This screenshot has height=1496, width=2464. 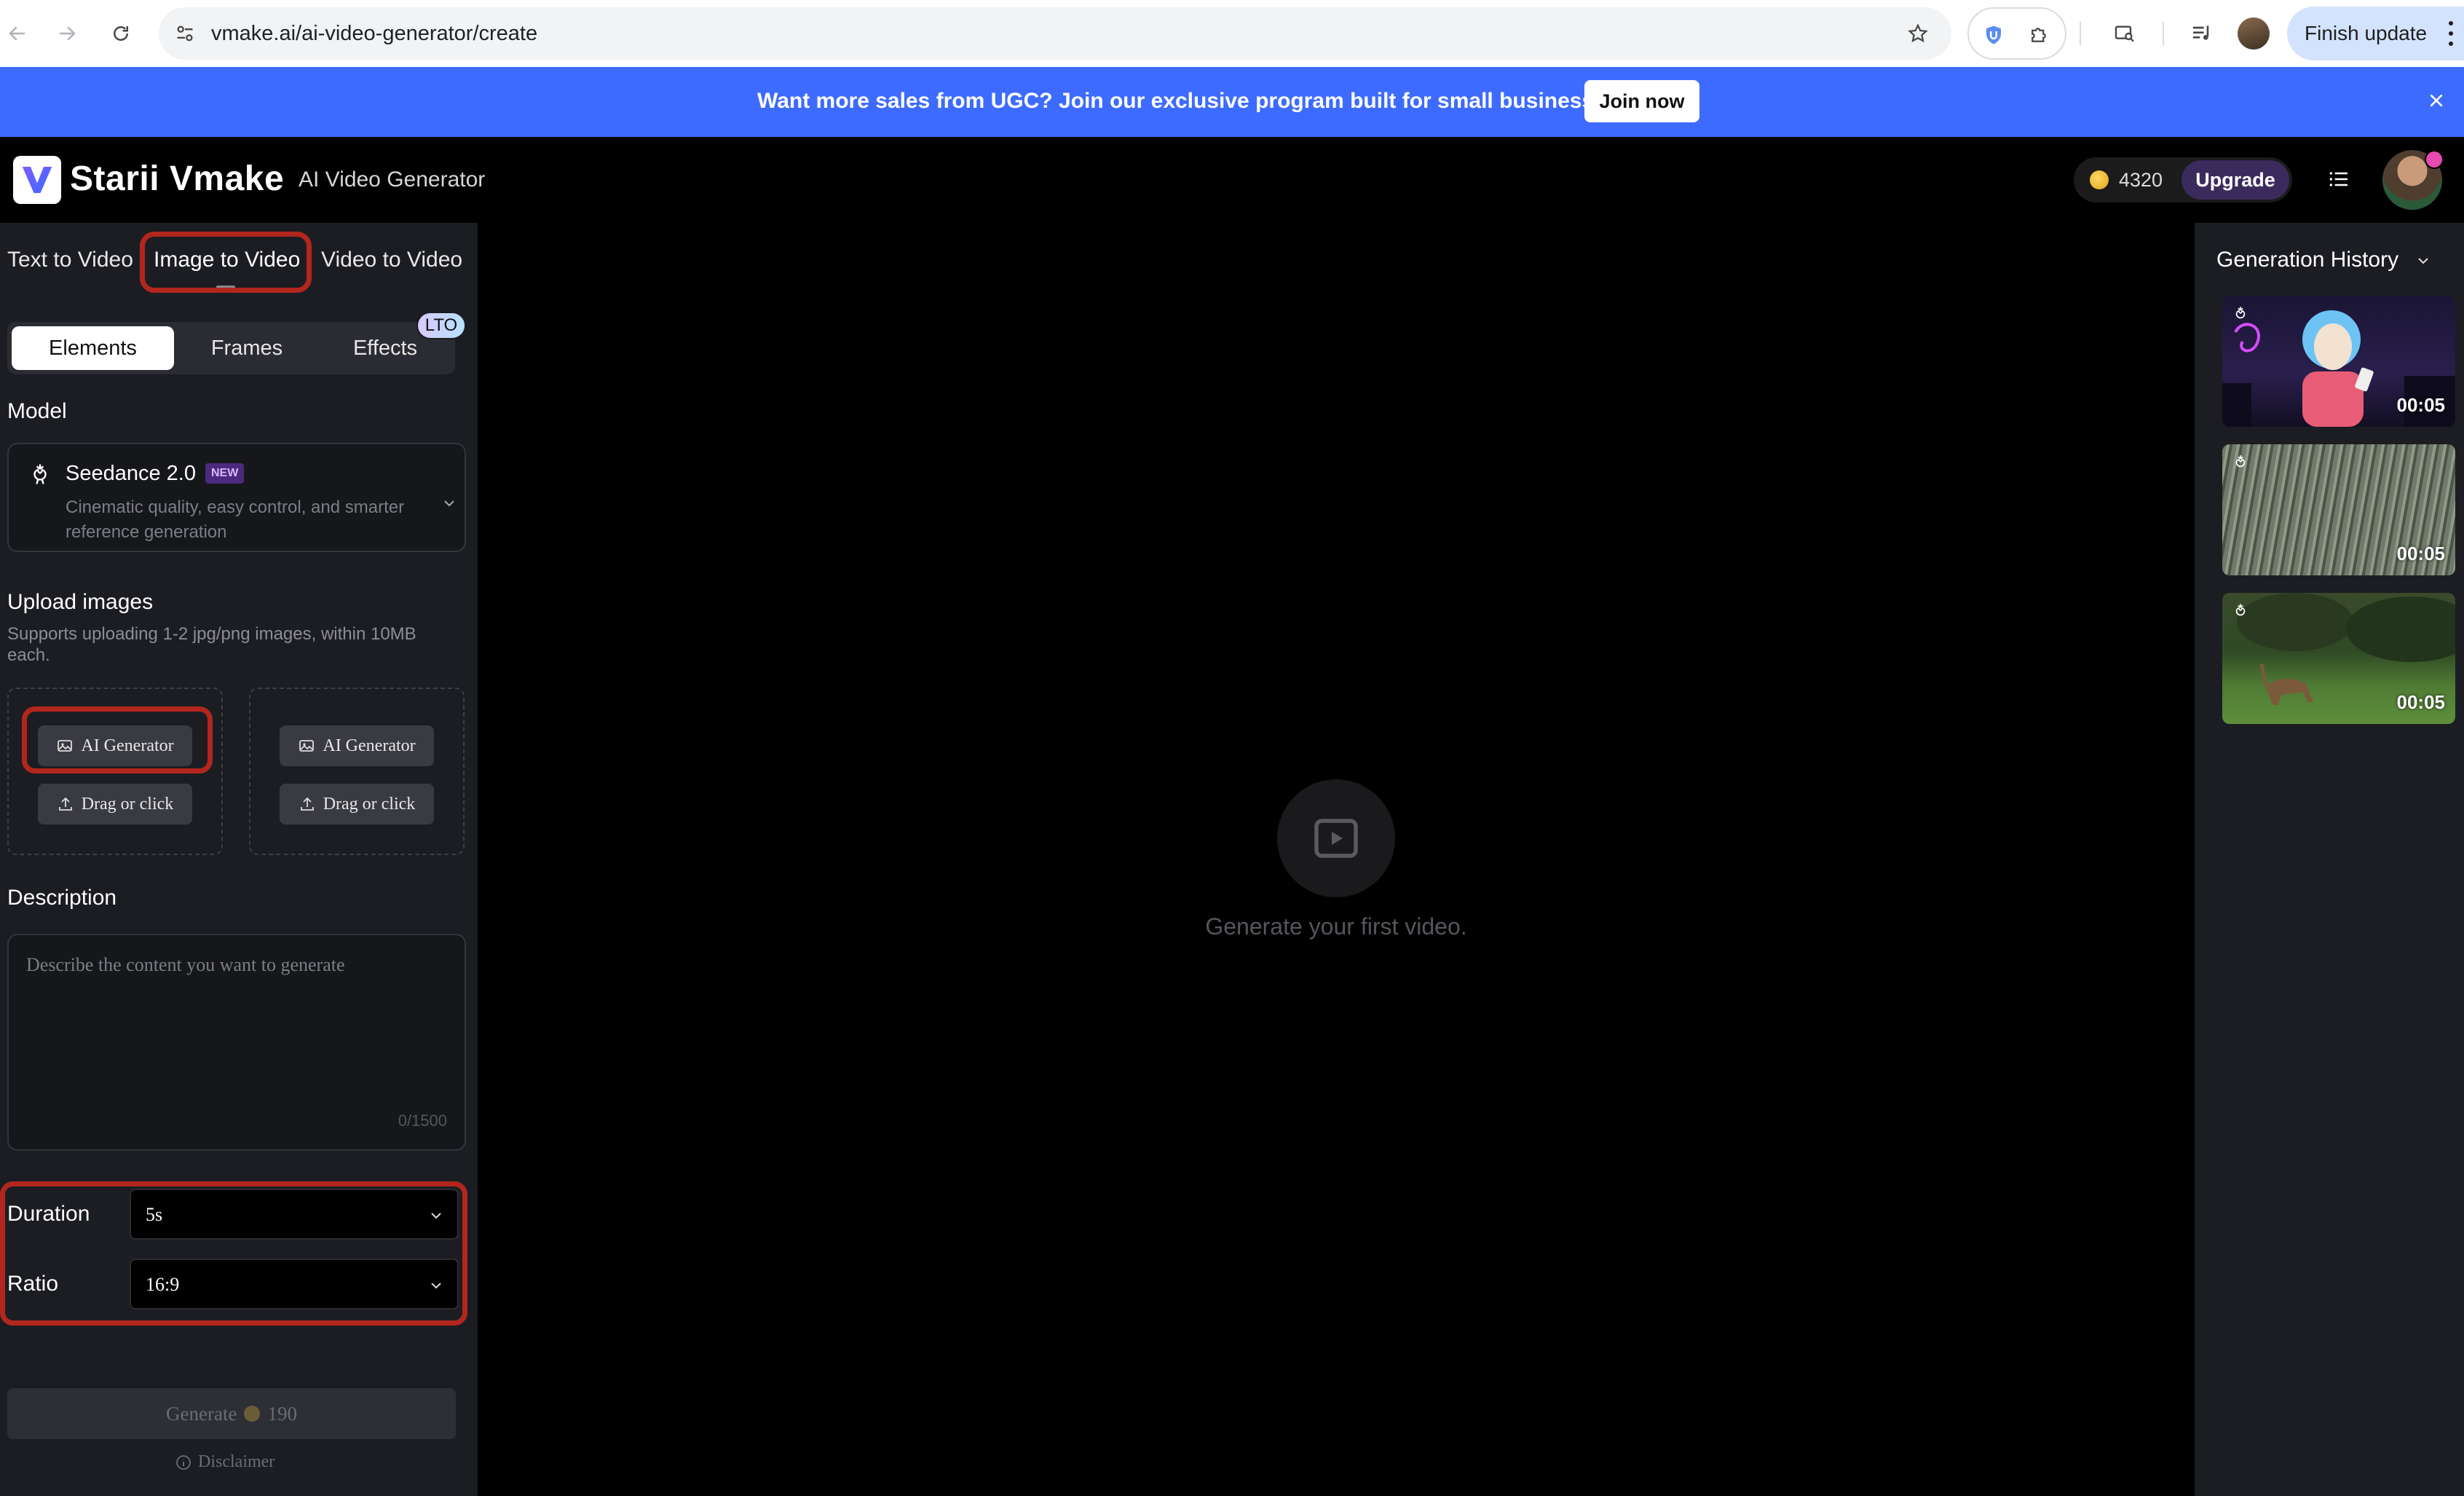 I want to click on duration-label: Duration, so click(x=48, y=1214).